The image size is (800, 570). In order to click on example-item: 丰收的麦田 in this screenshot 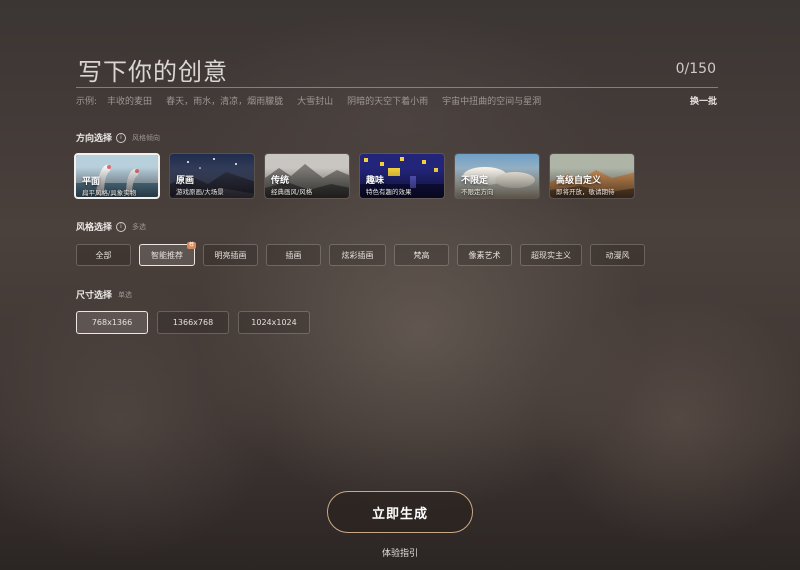, I will do `click(129, 100)`.